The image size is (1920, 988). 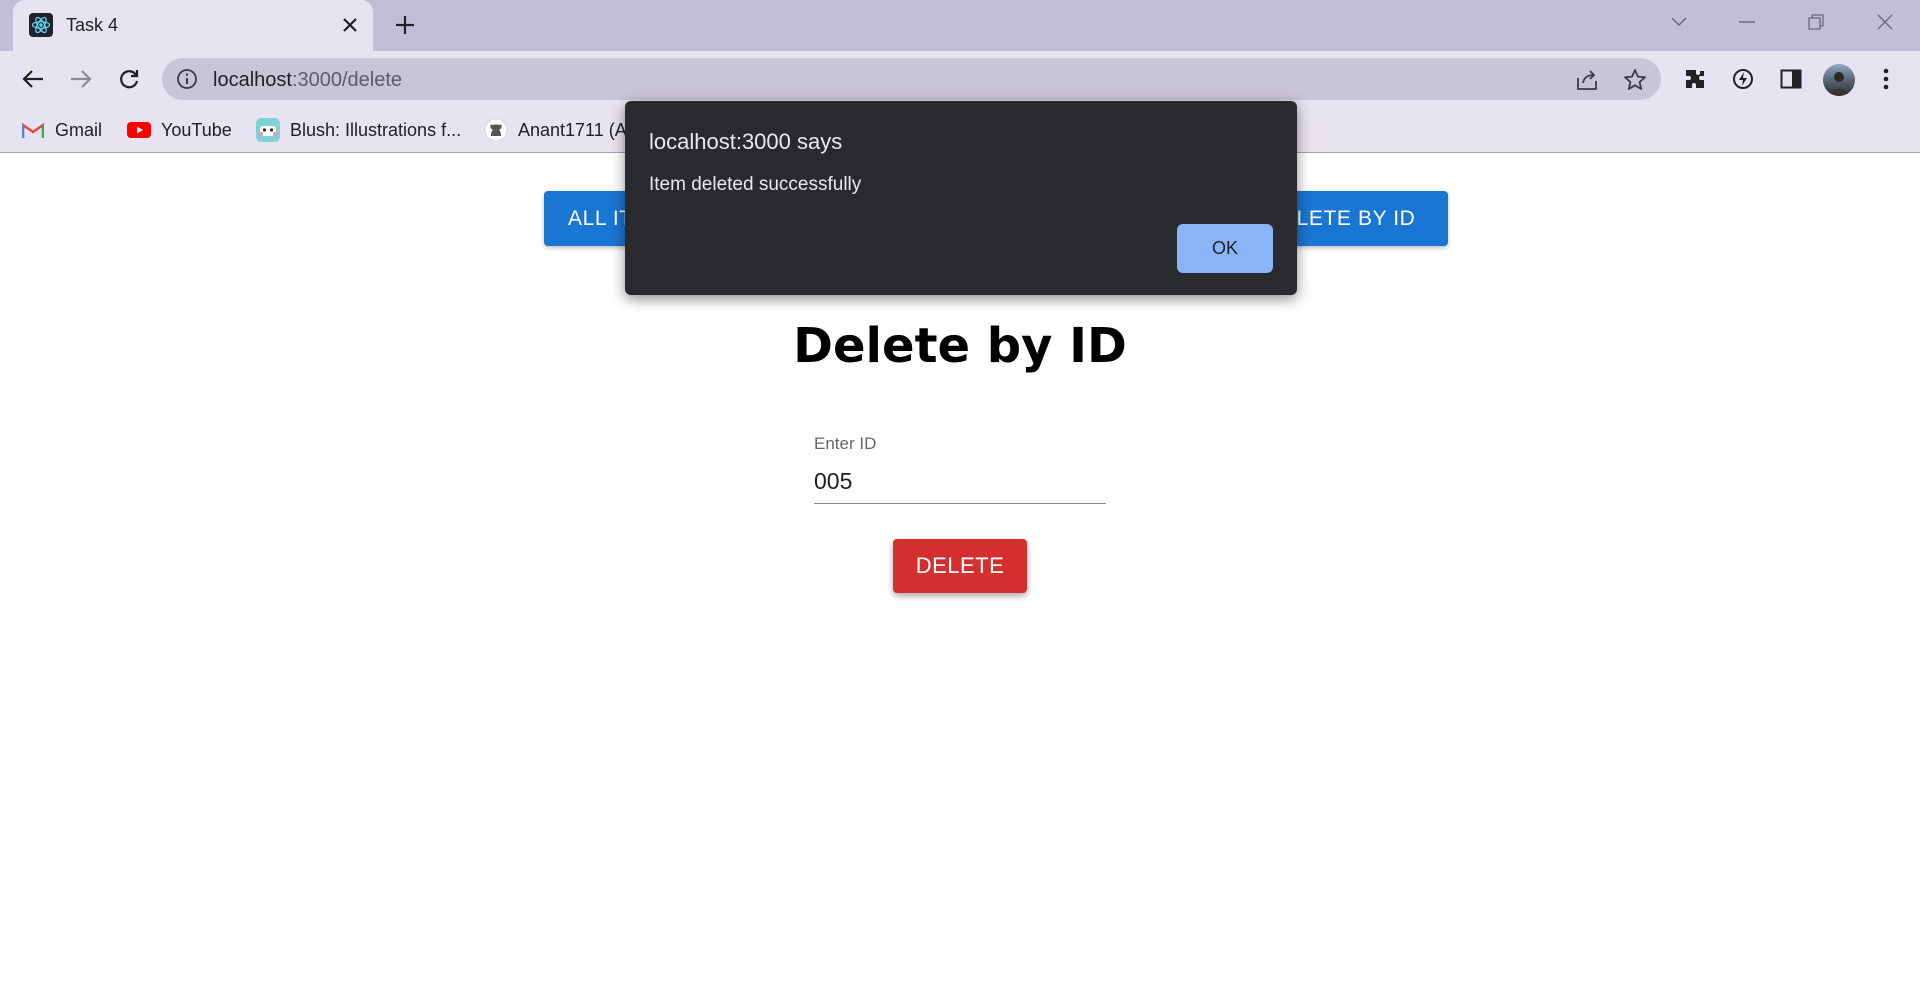 I want to click on menu-kebab-icon, so click(x=1886, y=79).